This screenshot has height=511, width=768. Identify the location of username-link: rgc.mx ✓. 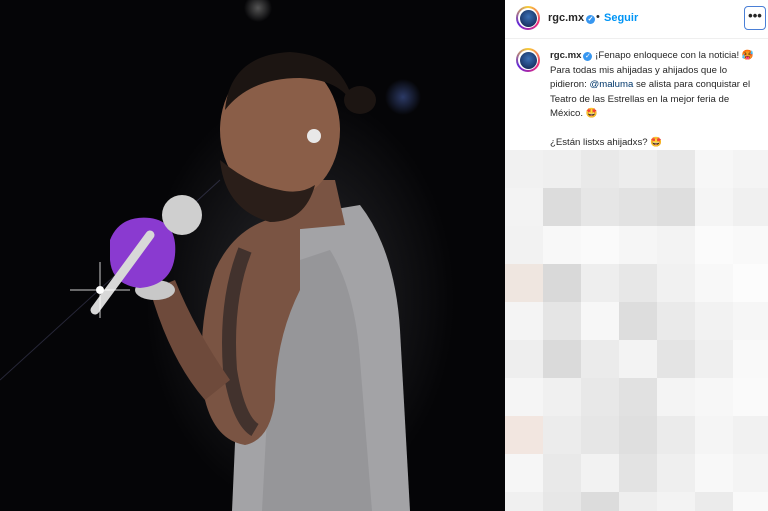
(572, 18).